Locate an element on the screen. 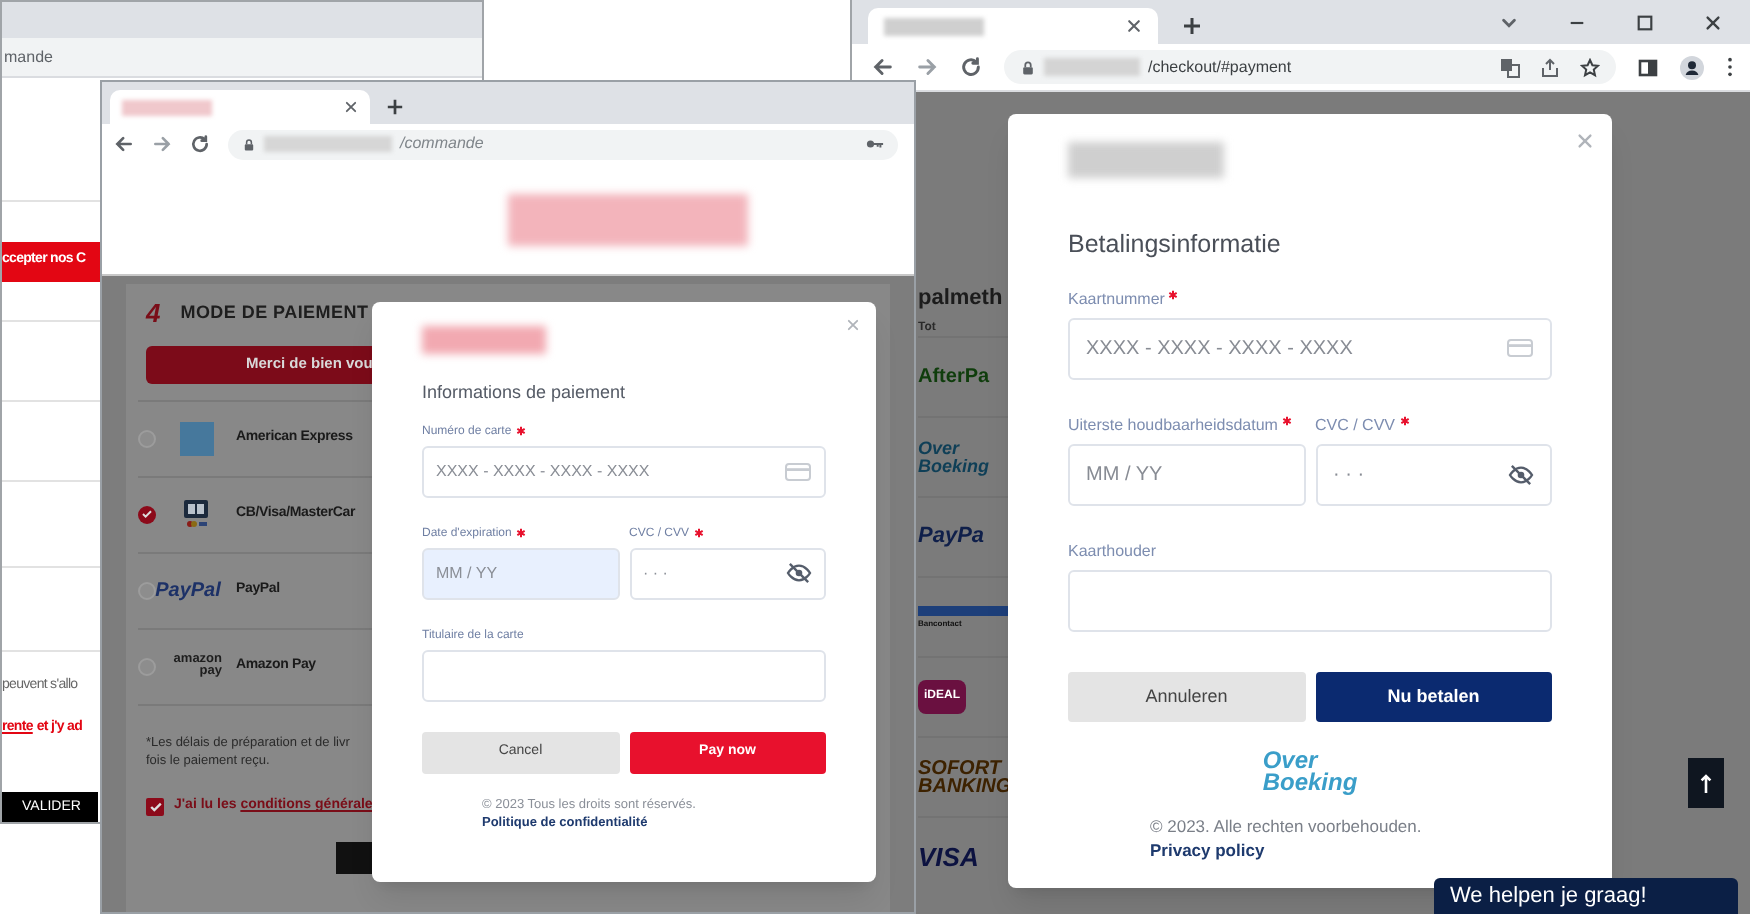 Image resolution: width=1750 pixels, height=914 pixels. address-bar: mande is located at coordinates (242, 58).